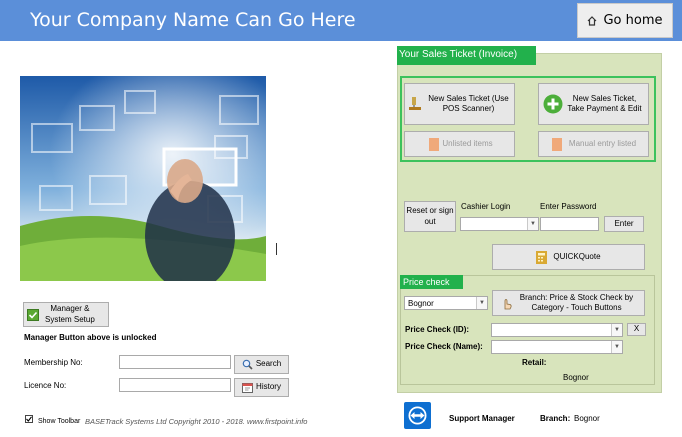 The height and width of the screenshot is (437, 682). Describe the element at coordinates (45, 385) in the screenshot. I see `licence-label: Licence No:` at that location.